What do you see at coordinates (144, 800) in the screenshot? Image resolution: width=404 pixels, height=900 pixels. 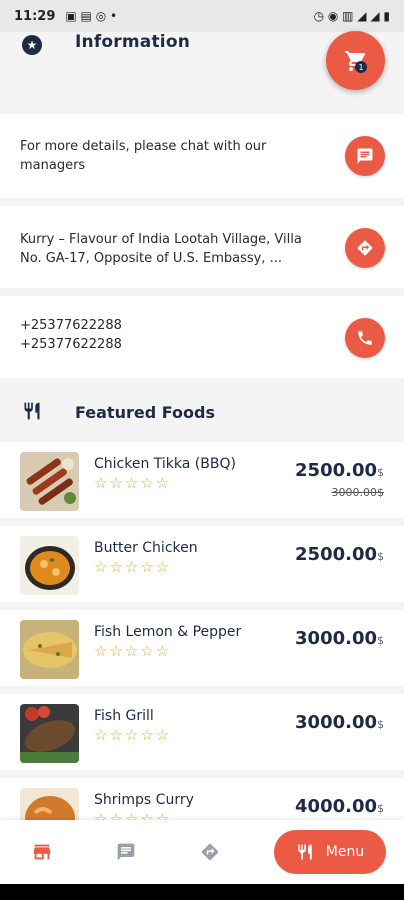 I see `food-name: Shrimps Curry` at bounding box center [144, 800].